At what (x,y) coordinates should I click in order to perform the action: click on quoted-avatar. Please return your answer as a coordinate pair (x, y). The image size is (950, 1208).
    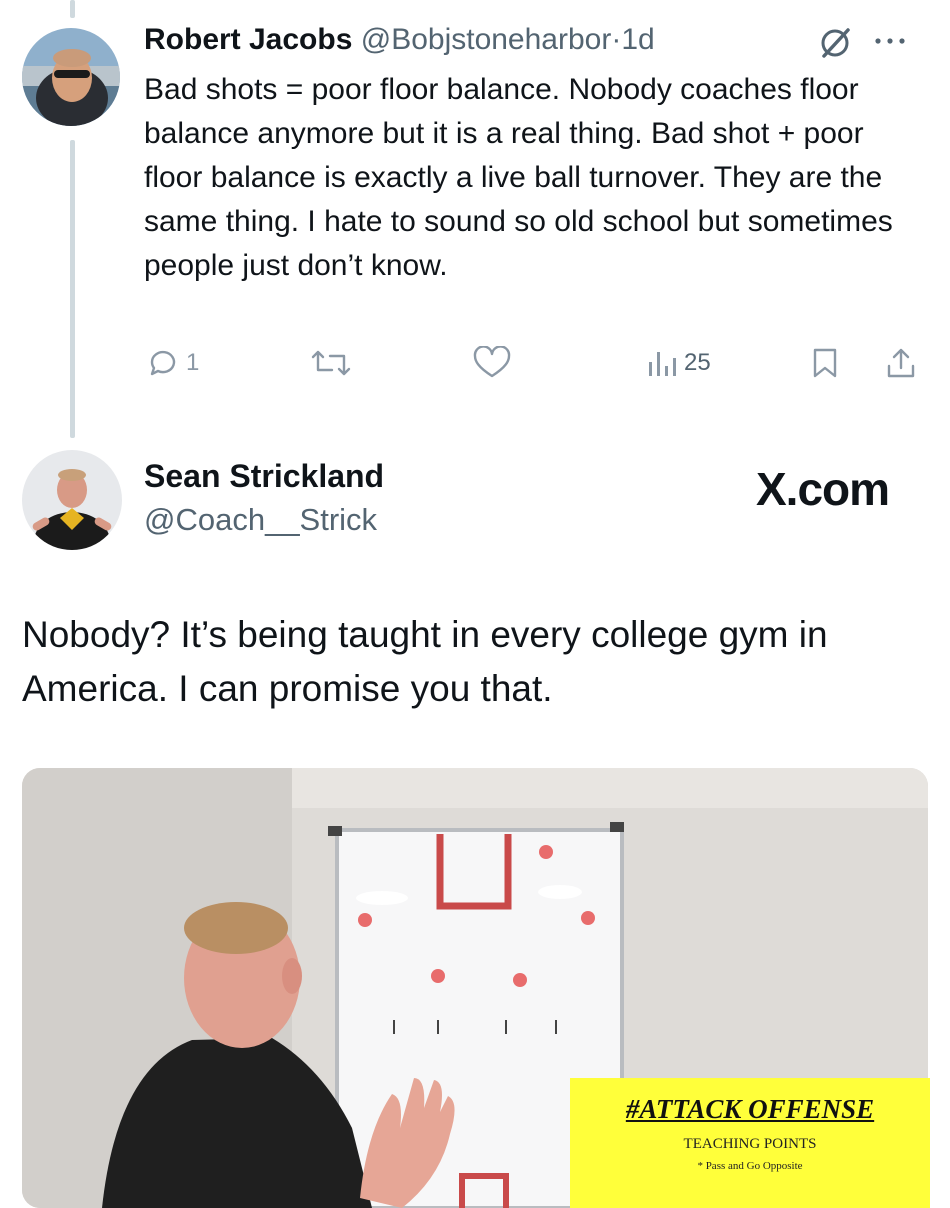
    Looking at the image, I should click on (72, 500).